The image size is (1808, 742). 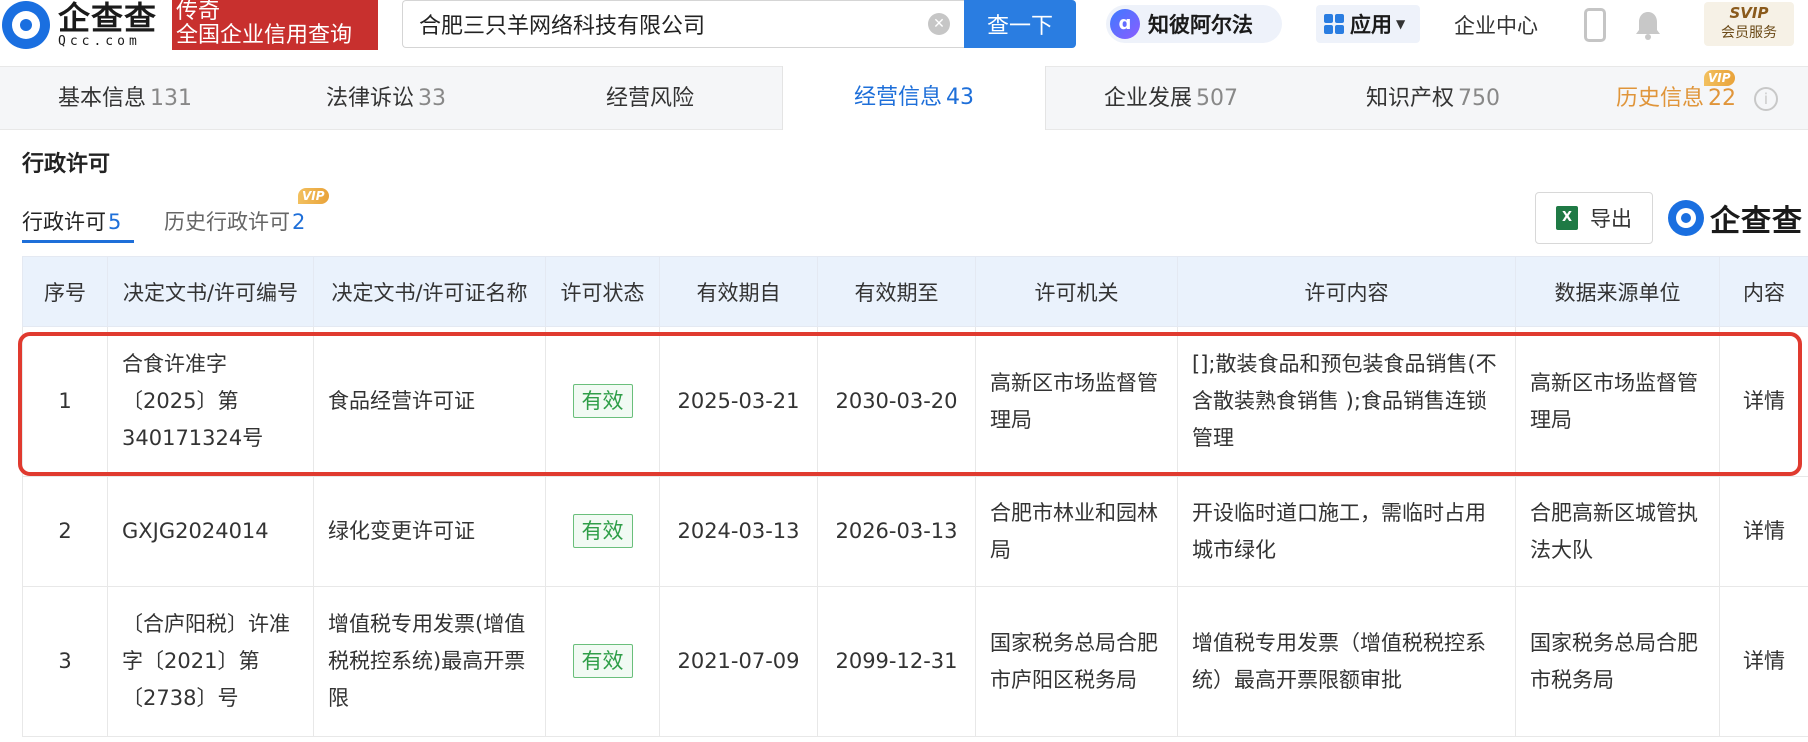 What do you see at coordinates (939, 24) in the screenshot?
I see `clear-icon: ✕` at bounding box center [939, 24].